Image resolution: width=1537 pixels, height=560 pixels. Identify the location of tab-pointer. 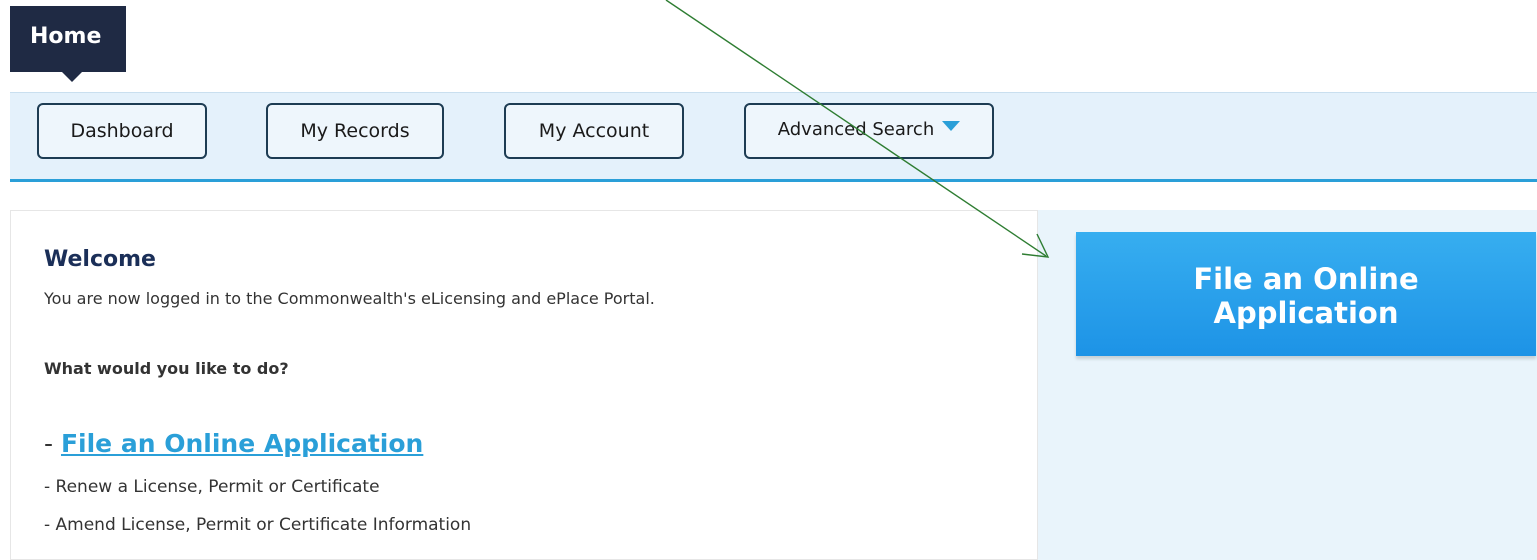
(72, 77).